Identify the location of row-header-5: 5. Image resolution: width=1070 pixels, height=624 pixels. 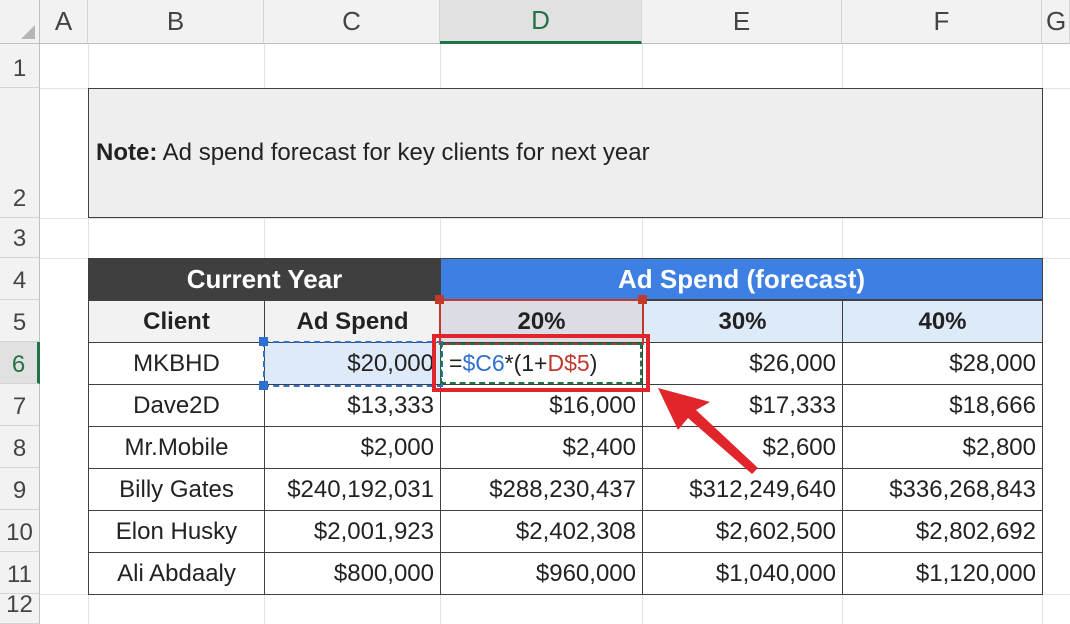
(20, 321).